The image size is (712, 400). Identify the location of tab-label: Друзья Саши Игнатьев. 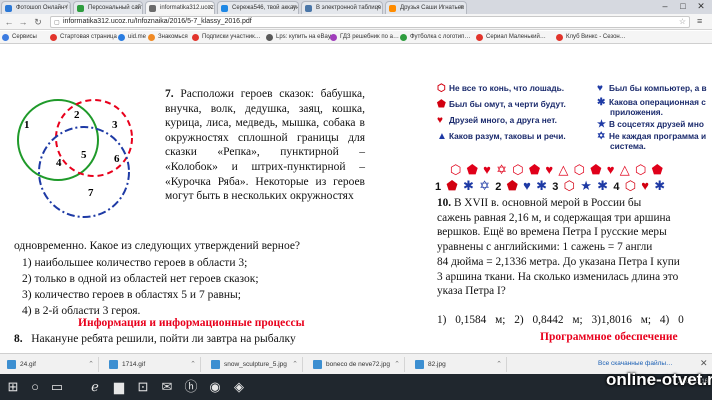
(432, 8).